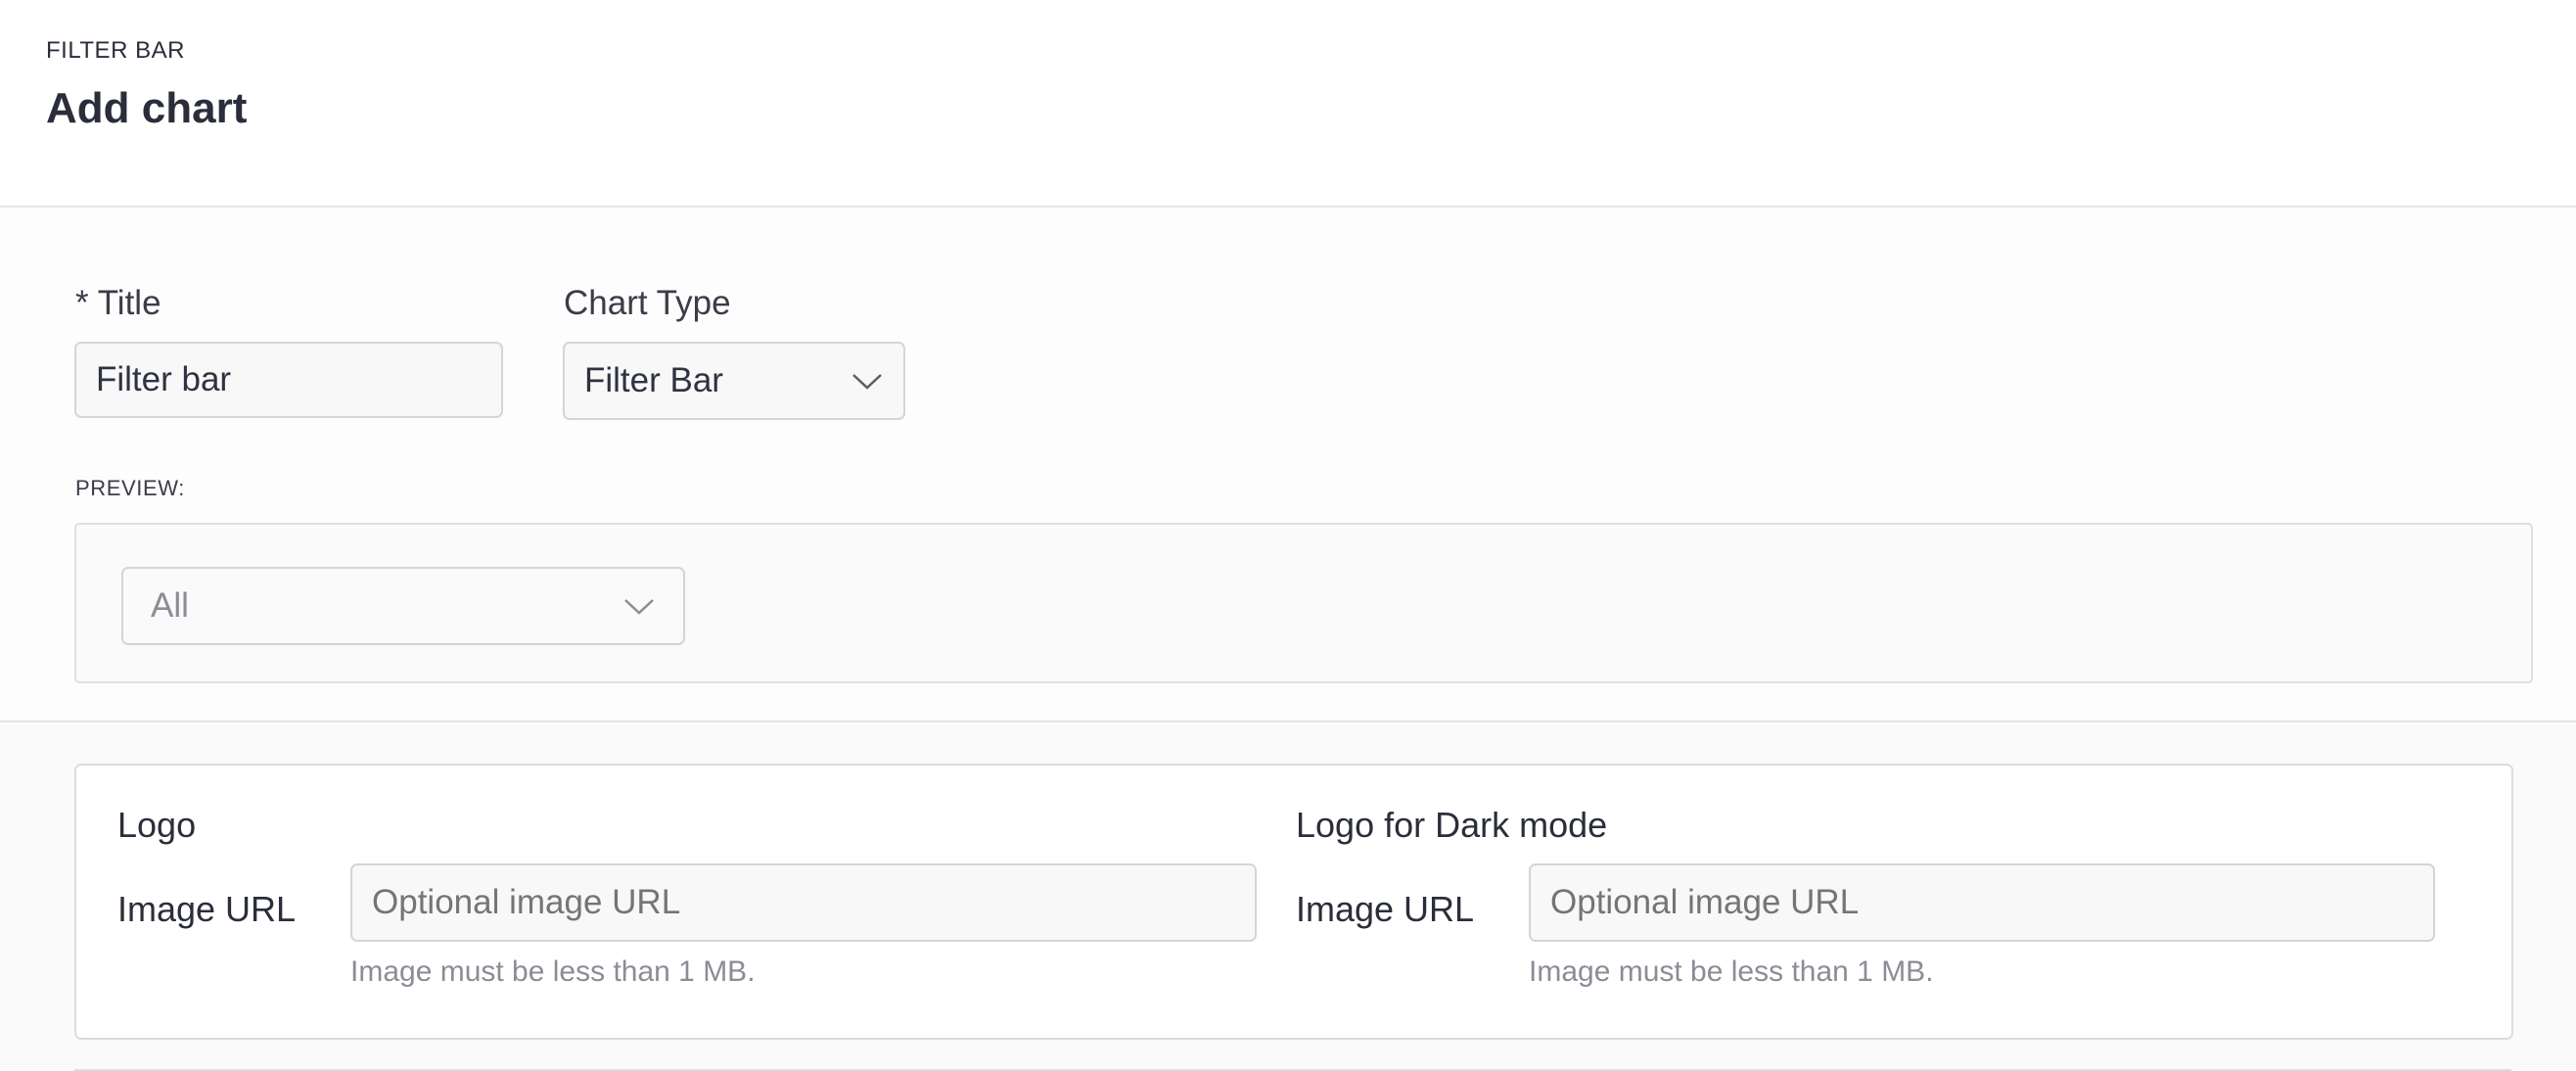 This screenshot has width=2576, height=1071. Describe the element at coordinates (147, 108) in the screenshot. I see `page-title: Add chart` at that location.